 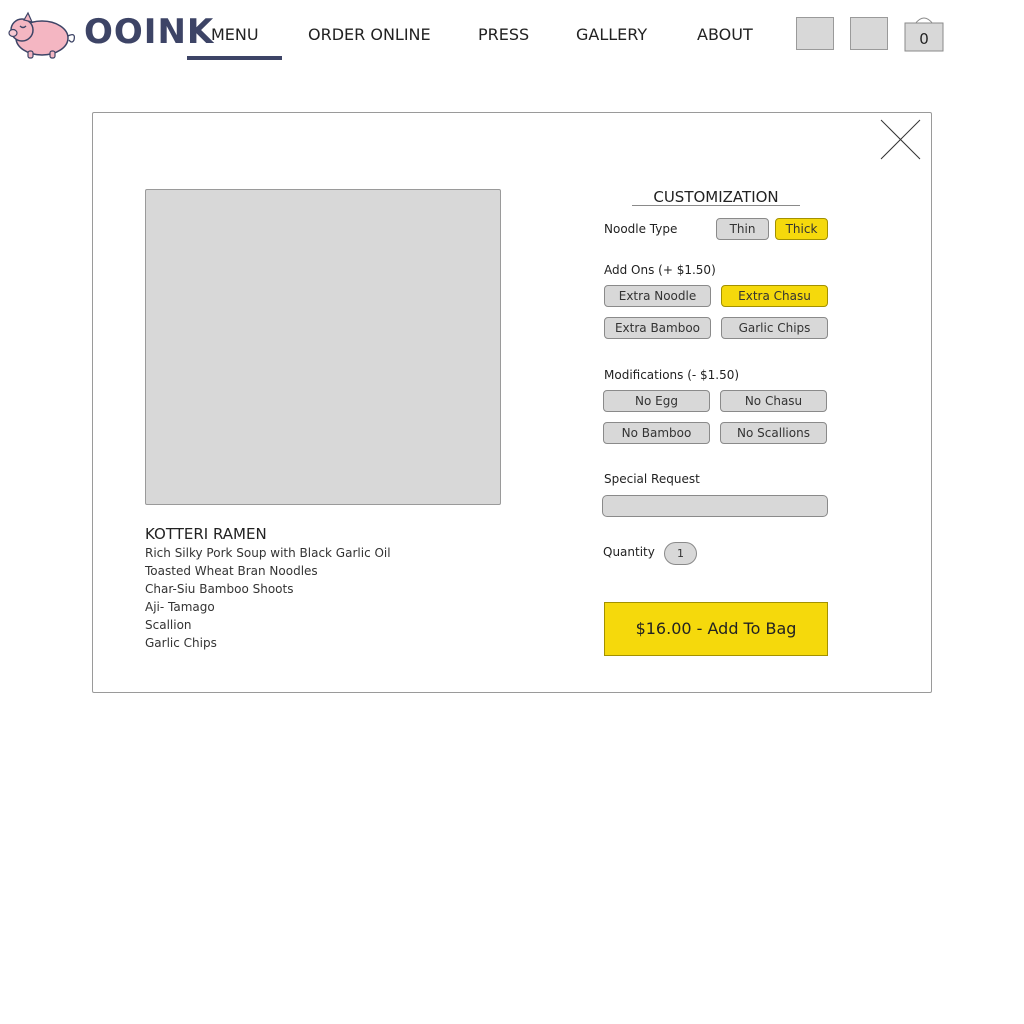 What do you see at coordinates (742, 229) in the screenshot?
I see `noodle-thin-button: Thin` at bounding box center [742, 229].